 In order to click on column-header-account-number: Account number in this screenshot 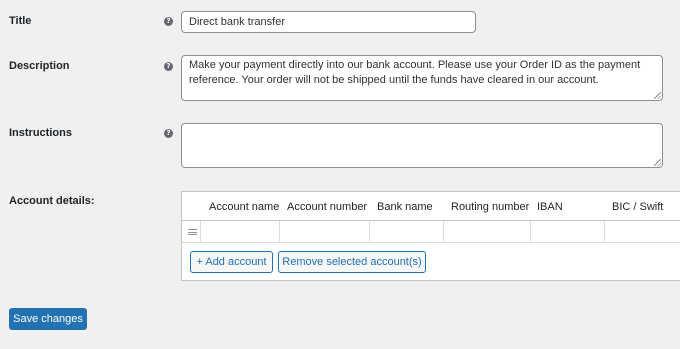, I will do `click(327, 207)`.